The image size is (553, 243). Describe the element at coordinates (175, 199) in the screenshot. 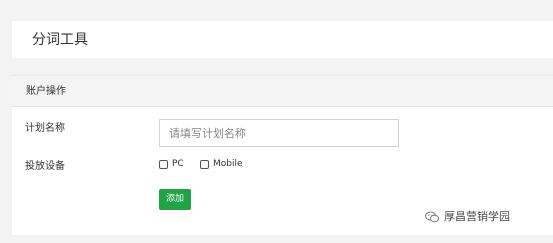

I see `add-button: 添加` at that location.